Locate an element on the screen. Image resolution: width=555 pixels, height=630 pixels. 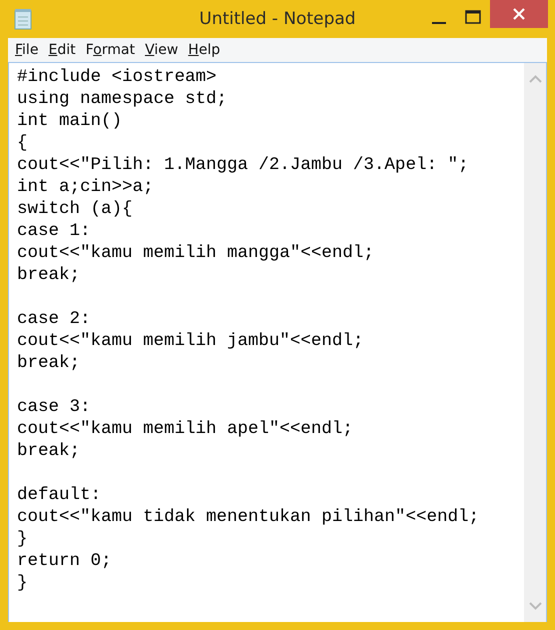
close-icon is located at coordinates (519, 14).